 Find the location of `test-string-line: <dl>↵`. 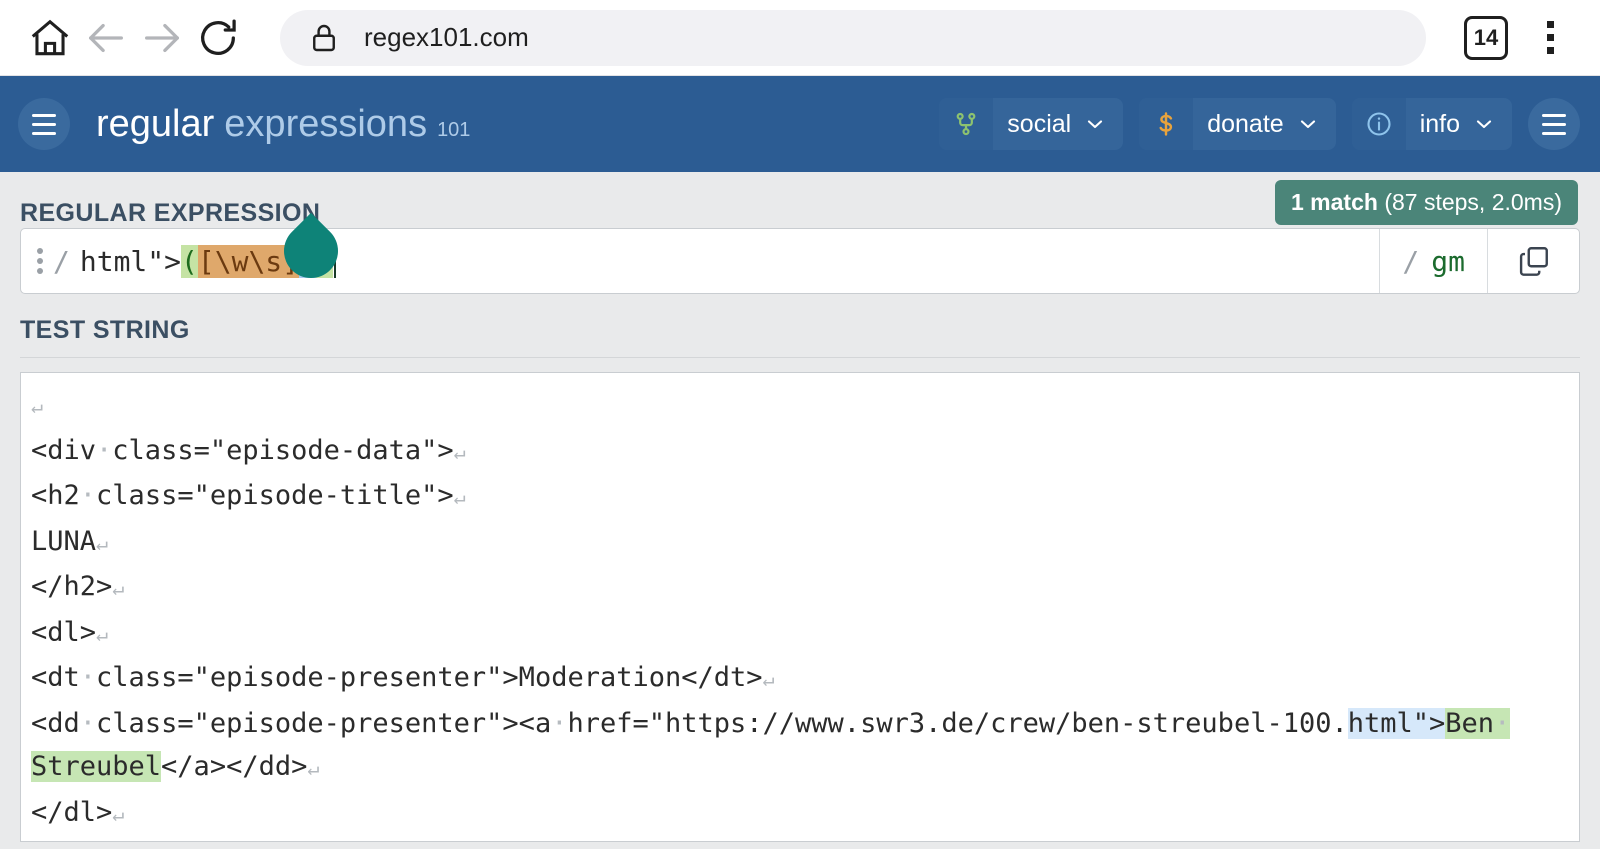

test-string-line: <dl>↵ is located at coordinates (800, 634).